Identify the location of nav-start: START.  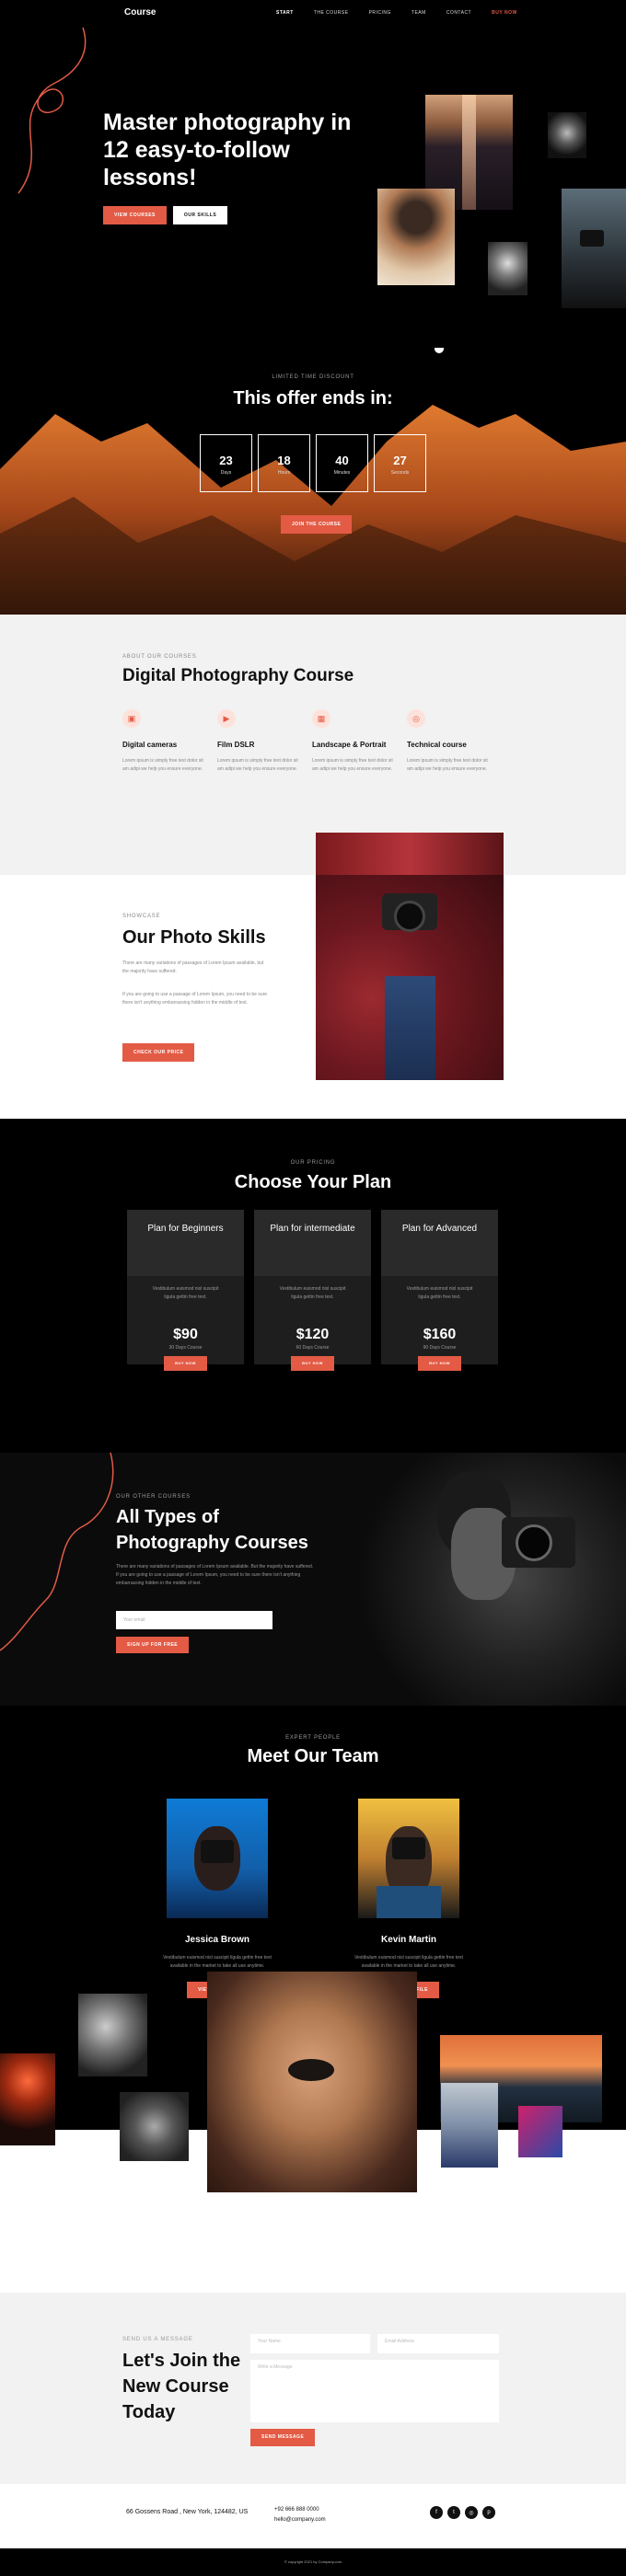
(285, 13).